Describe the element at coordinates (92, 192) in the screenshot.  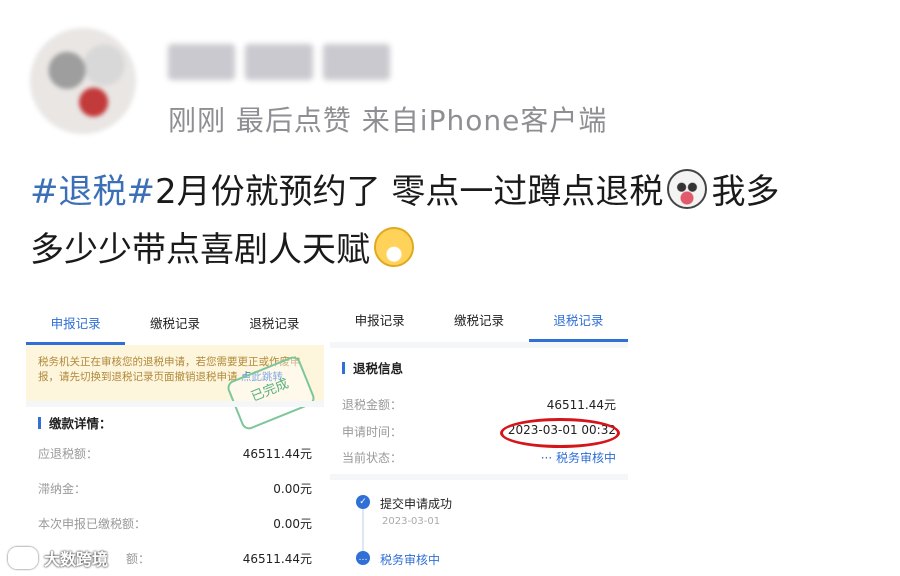
I see `hashtag-link: #退税#` at that location.